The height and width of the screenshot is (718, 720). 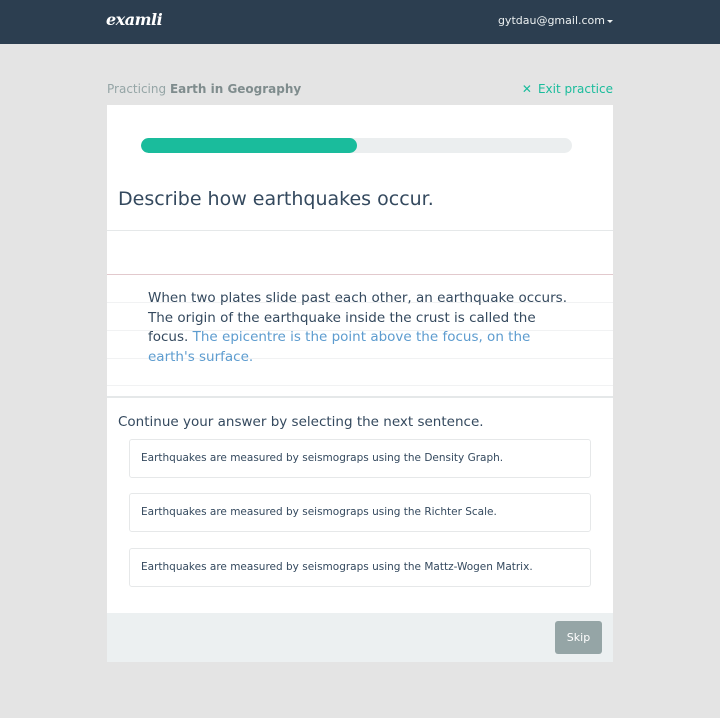 I want to click on skip-button: Skip, so click(x=578, y=637).